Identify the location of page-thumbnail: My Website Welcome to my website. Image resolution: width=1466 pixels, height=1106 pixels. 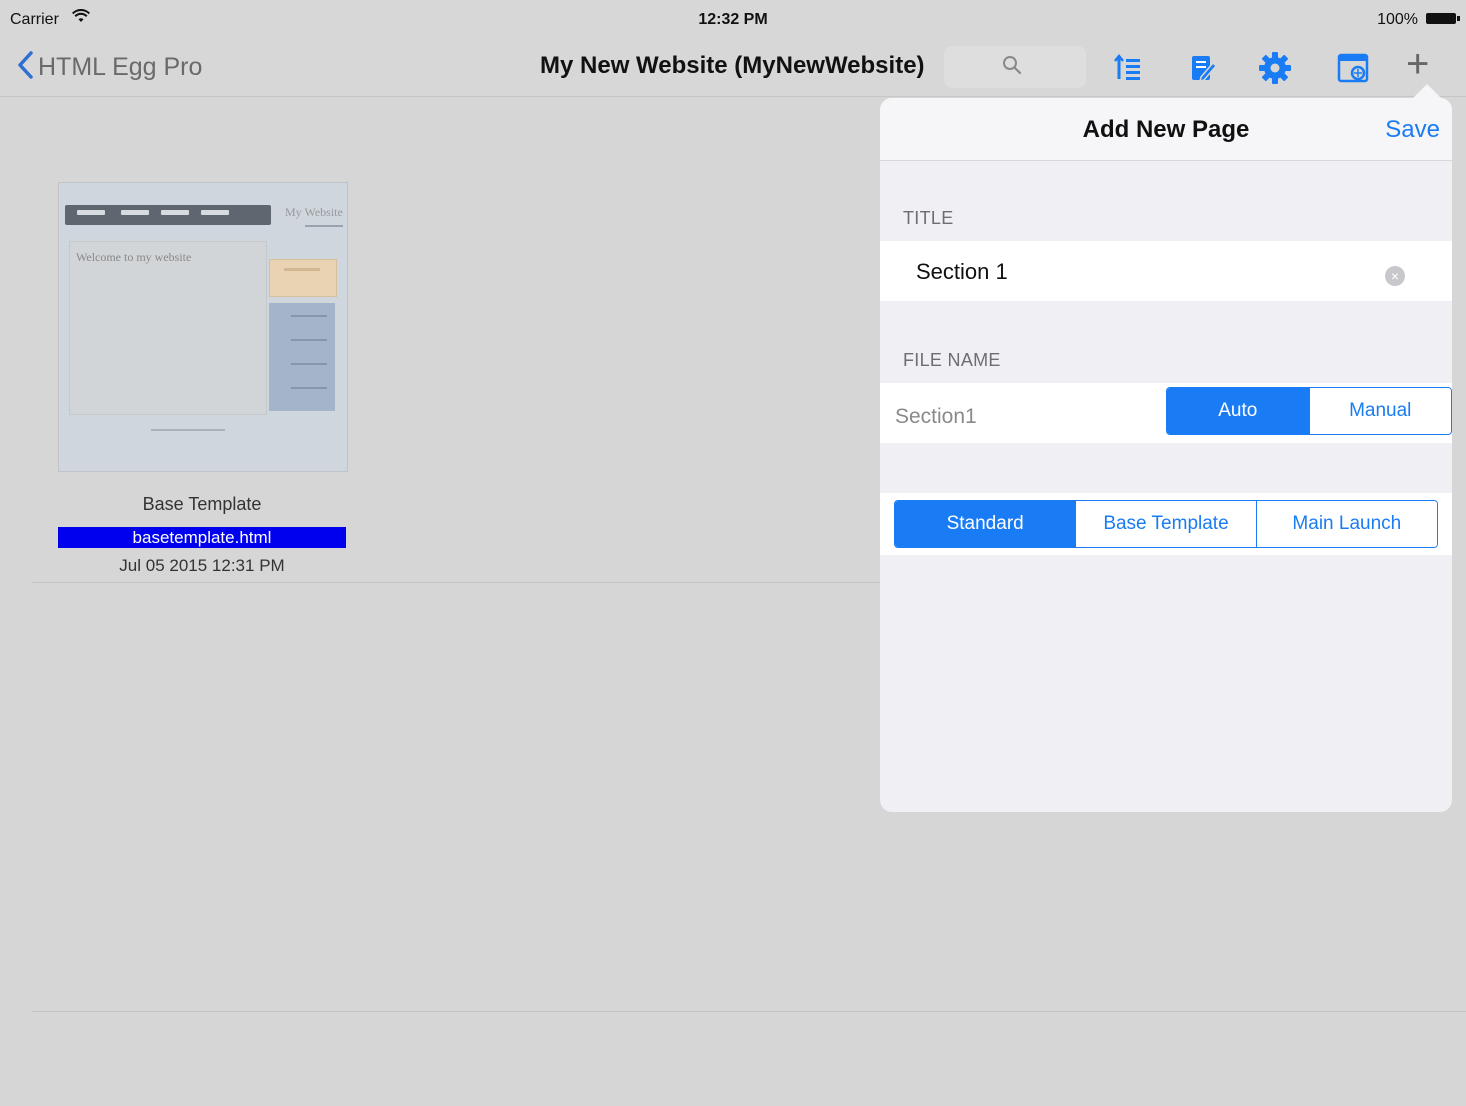
(203, 327).